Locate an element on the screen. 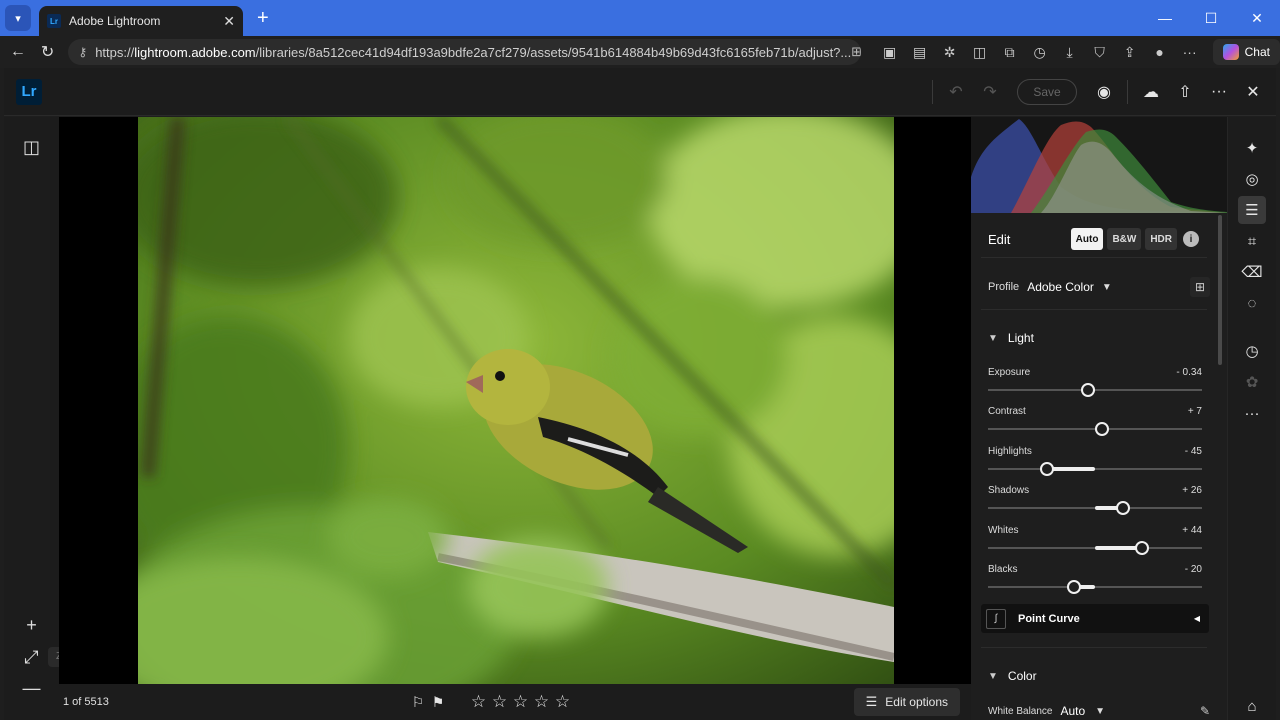 This screenshot has width=1280, height=720. save-button: Save is located at coordinates (1047, 91).